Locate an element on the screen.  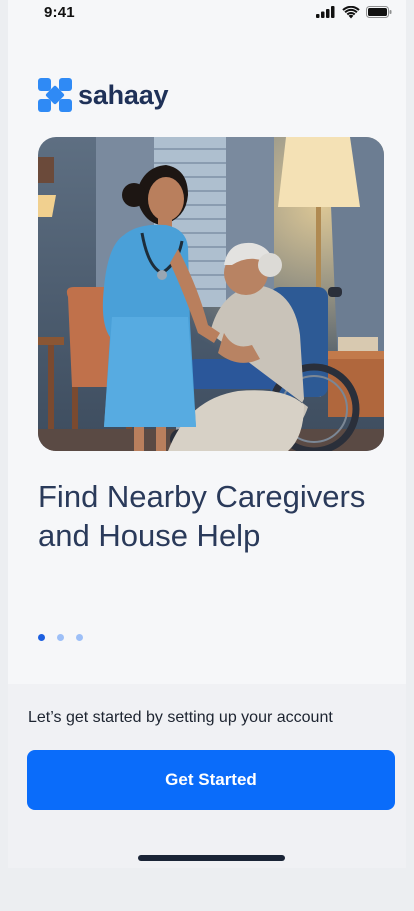
sahaay-logo-icon is located at coordinates (55, 95).